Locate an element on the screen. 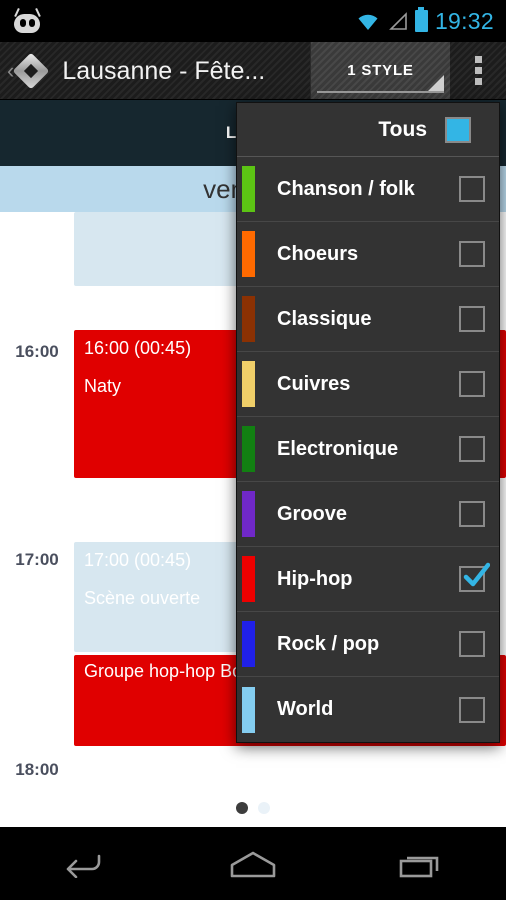 Image resolution: width=506 pixels, height=900 pixels. dropdown-item-world: World is located at coordinates (368, 709).